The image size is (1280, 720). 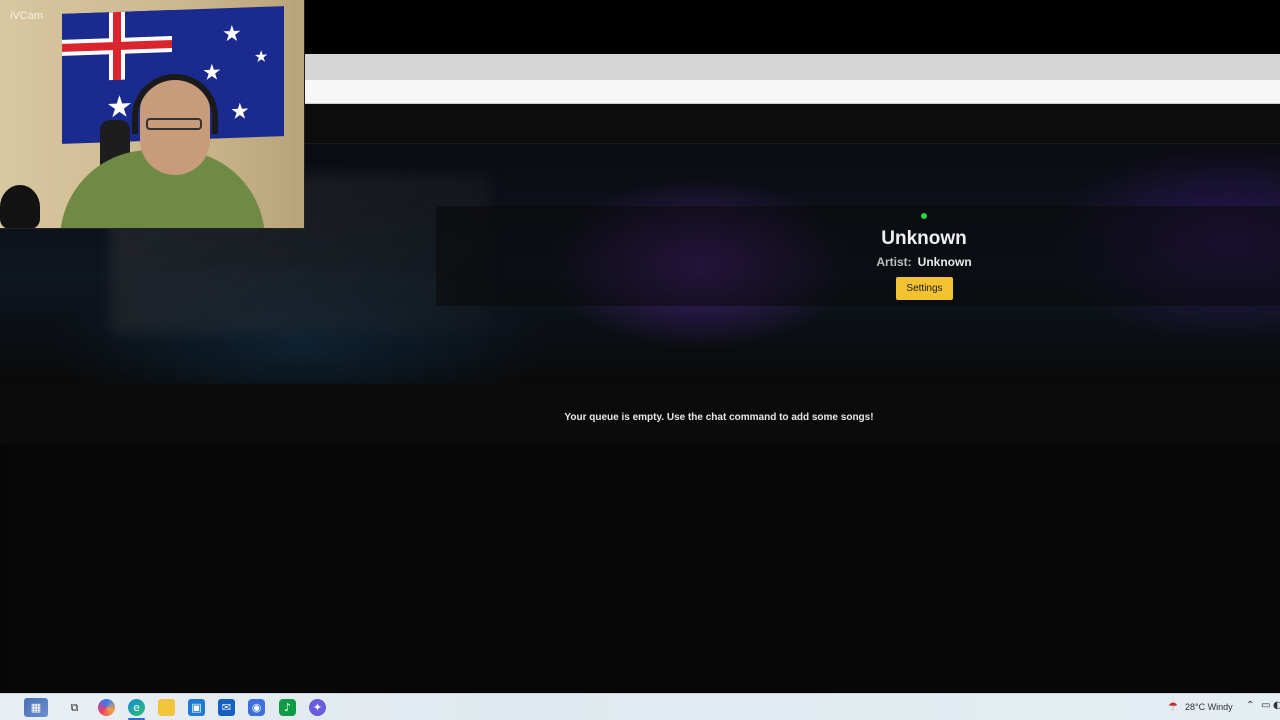 What do you see at coordinates (117, 46) in the screenshot?
I see `union-jack` at bounding box center [117, 46].